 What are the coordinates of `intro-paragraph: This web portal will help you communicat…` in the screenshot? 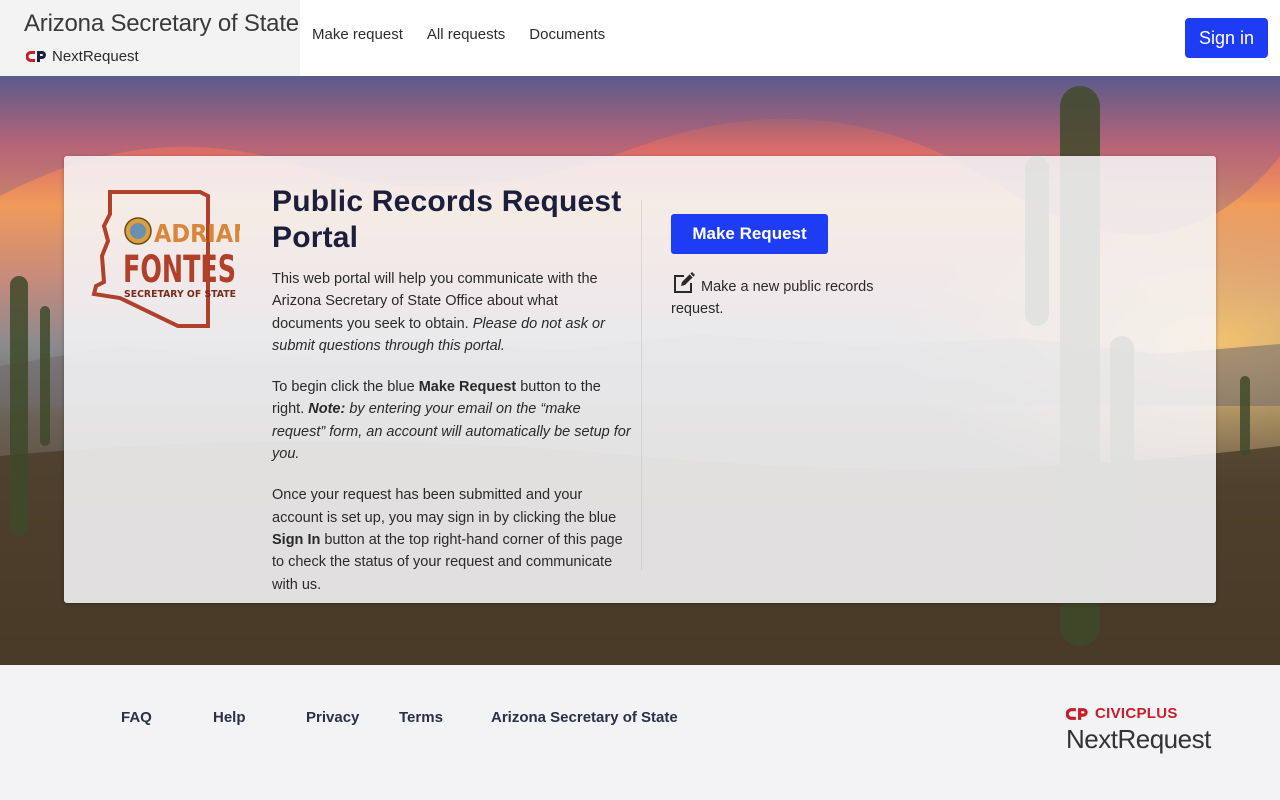 It's located at (452, 312).